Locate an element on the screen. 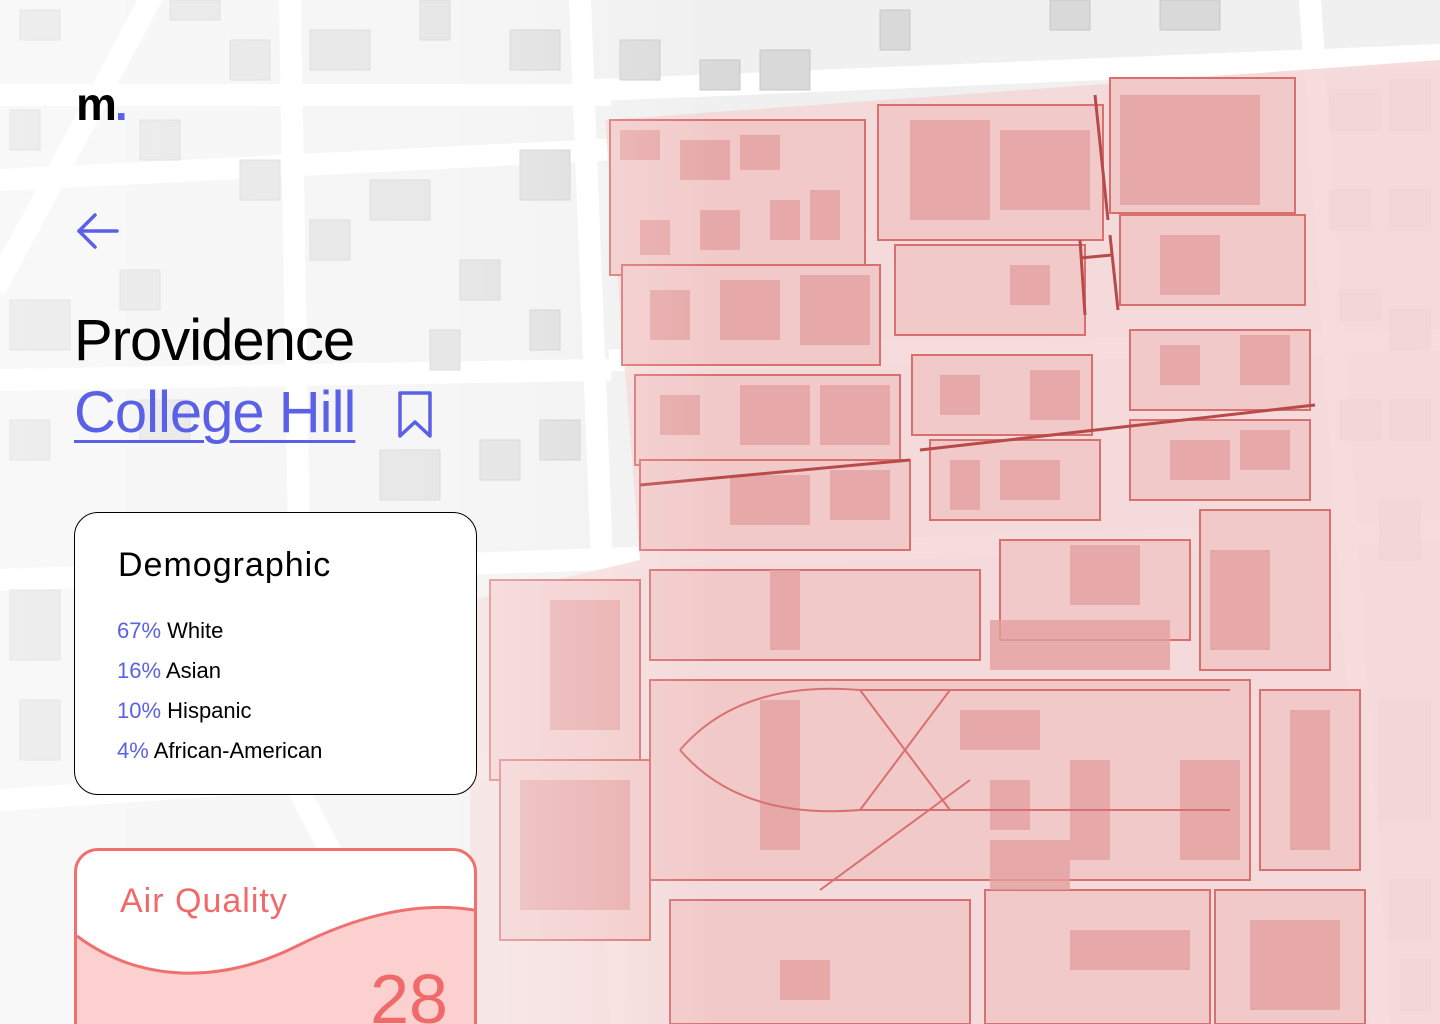 This screenshot has width=1440, height=1024. city-name: Providence is located at coordinates (214, 340).